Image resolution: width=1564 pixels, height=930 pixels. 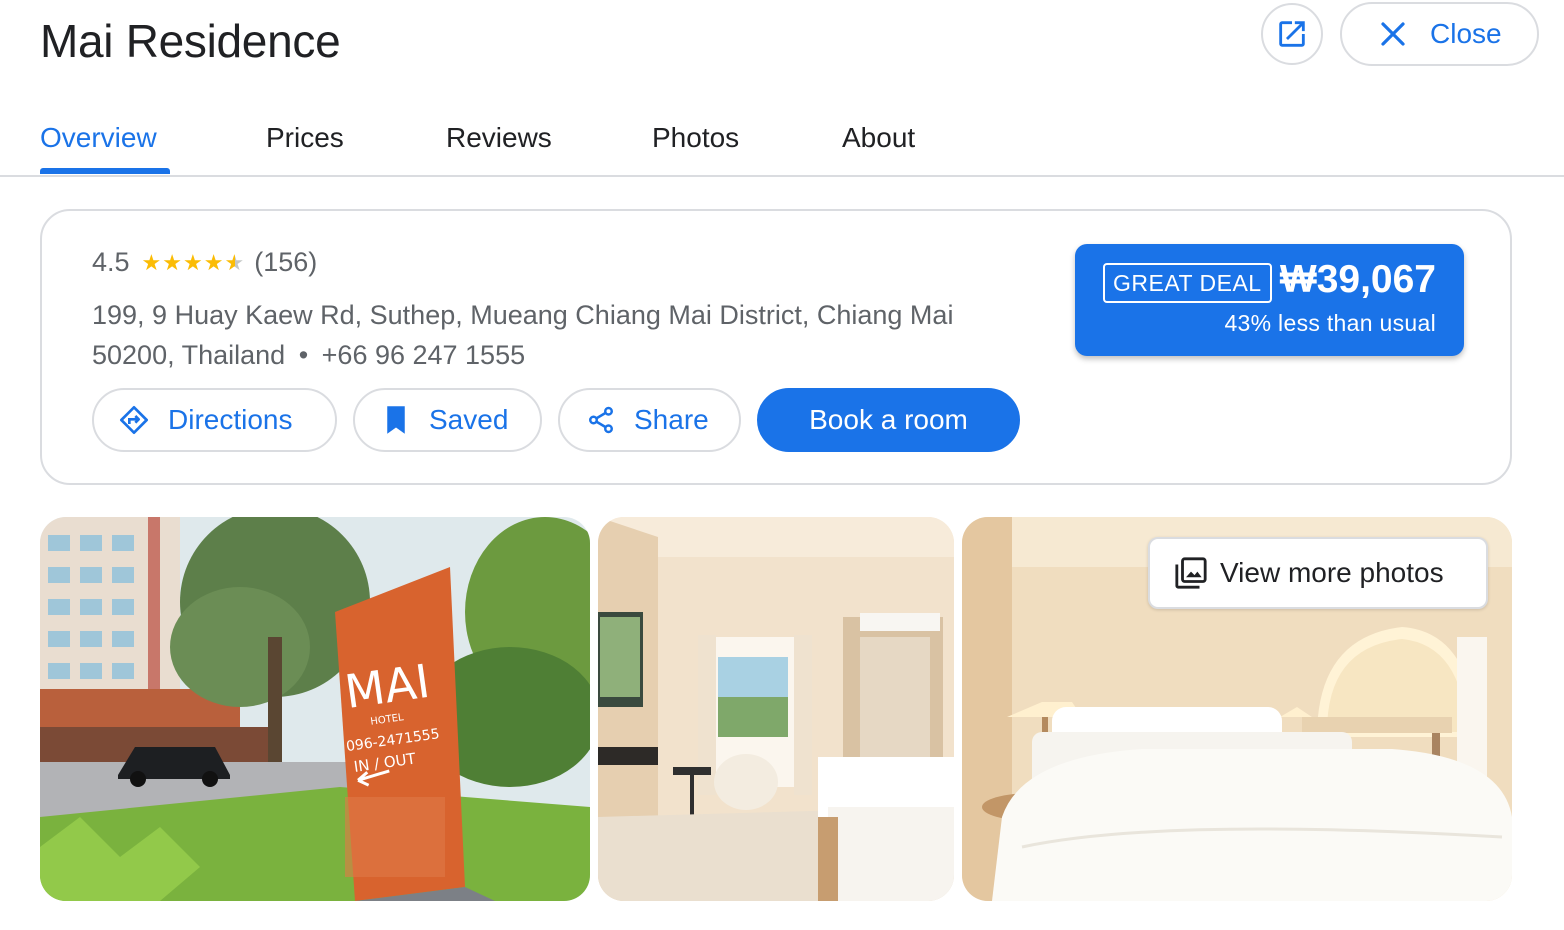 What do you see at coordinates (230, 419) in the screenshot?
I see `directions-label: Directions` at bounding box center [230, 419].